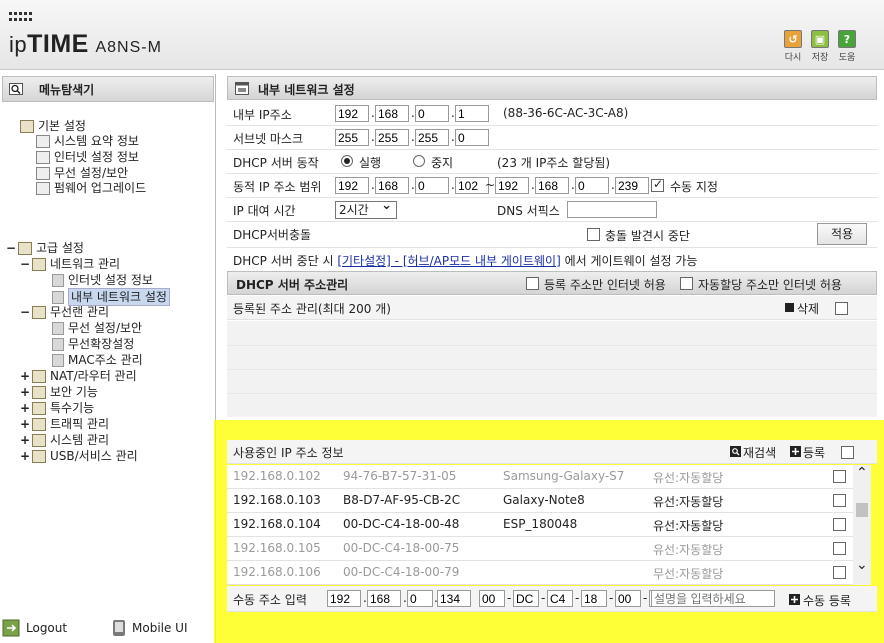 Image resolution: width=884 pixels, height=643 pixels. I want to click on refresh-button: 재검색, so click(759, 452).